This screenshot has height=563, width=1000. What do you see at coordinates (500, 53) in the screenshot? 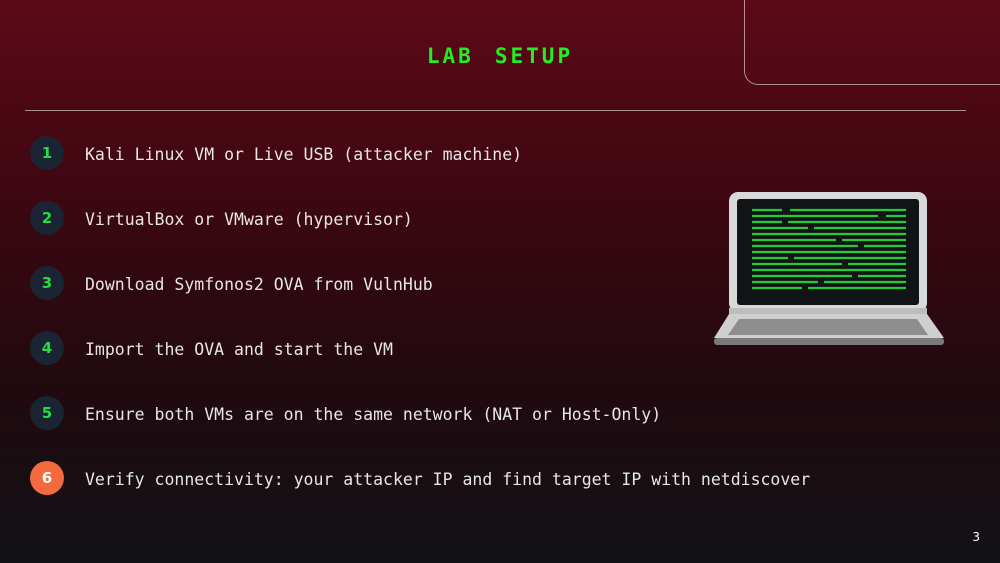
I see `slide-title: Lab Setup` at bounding box center [500, 53].